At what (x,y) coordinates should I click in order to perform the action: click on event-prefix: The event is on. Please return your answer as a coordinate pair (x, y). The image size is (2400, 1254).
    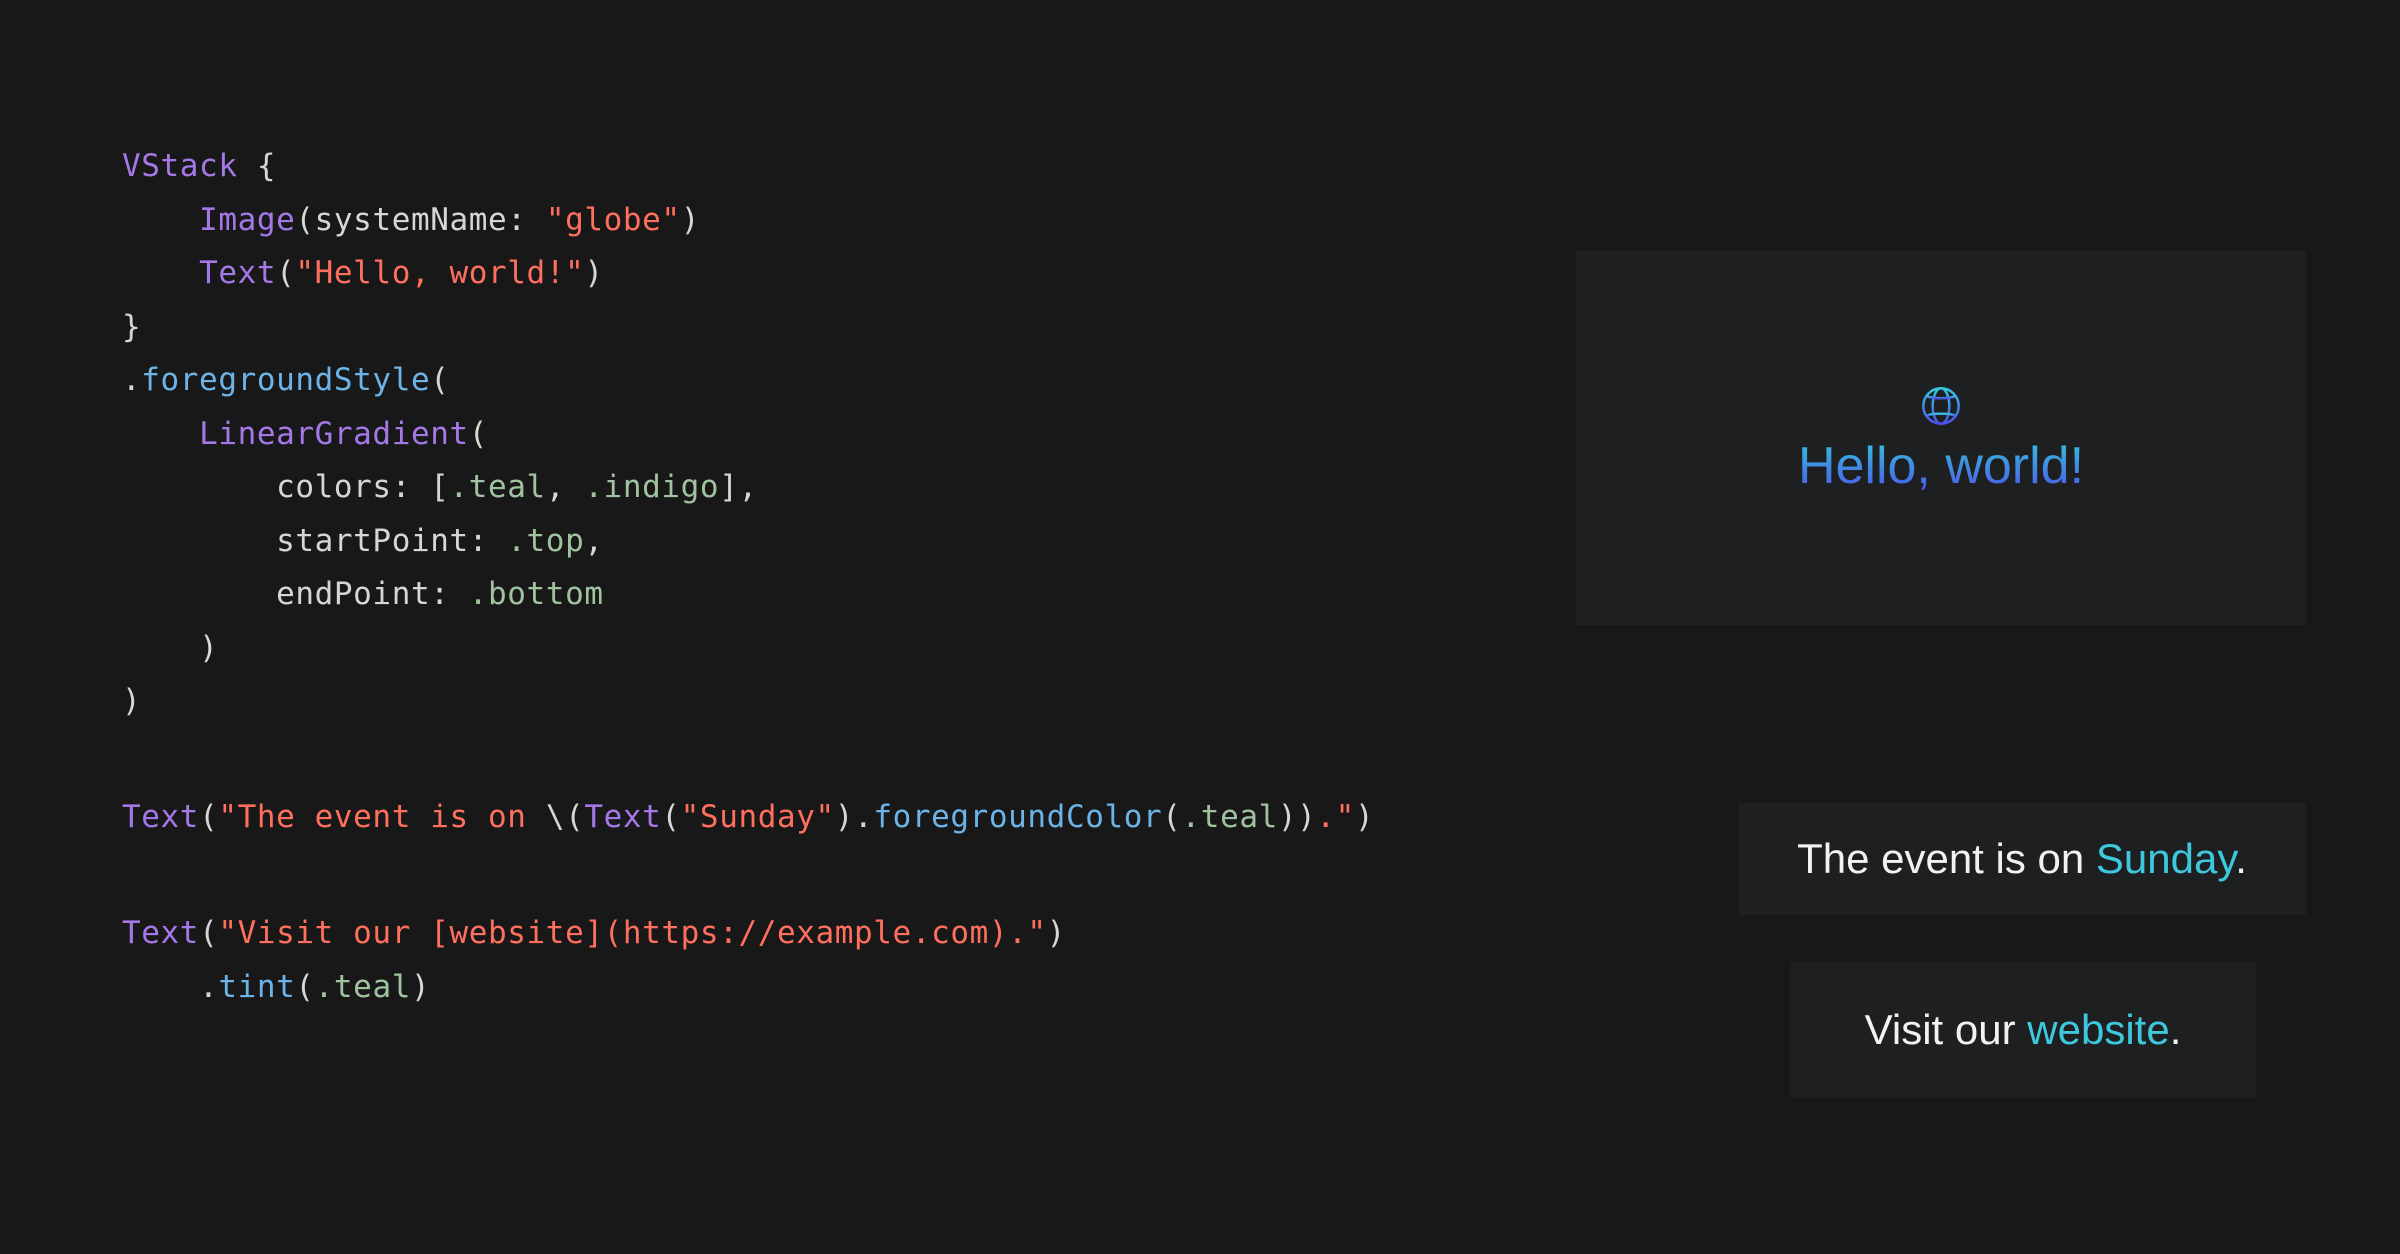
    Looking at the image, I should click on (1946, 858).